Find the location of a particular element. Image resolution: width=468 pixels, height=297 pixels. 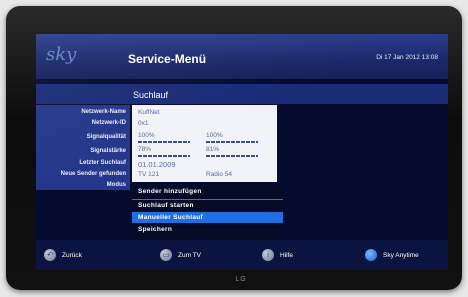

label-signal-quality: Signalqualität is located at coordinates (106, 137).